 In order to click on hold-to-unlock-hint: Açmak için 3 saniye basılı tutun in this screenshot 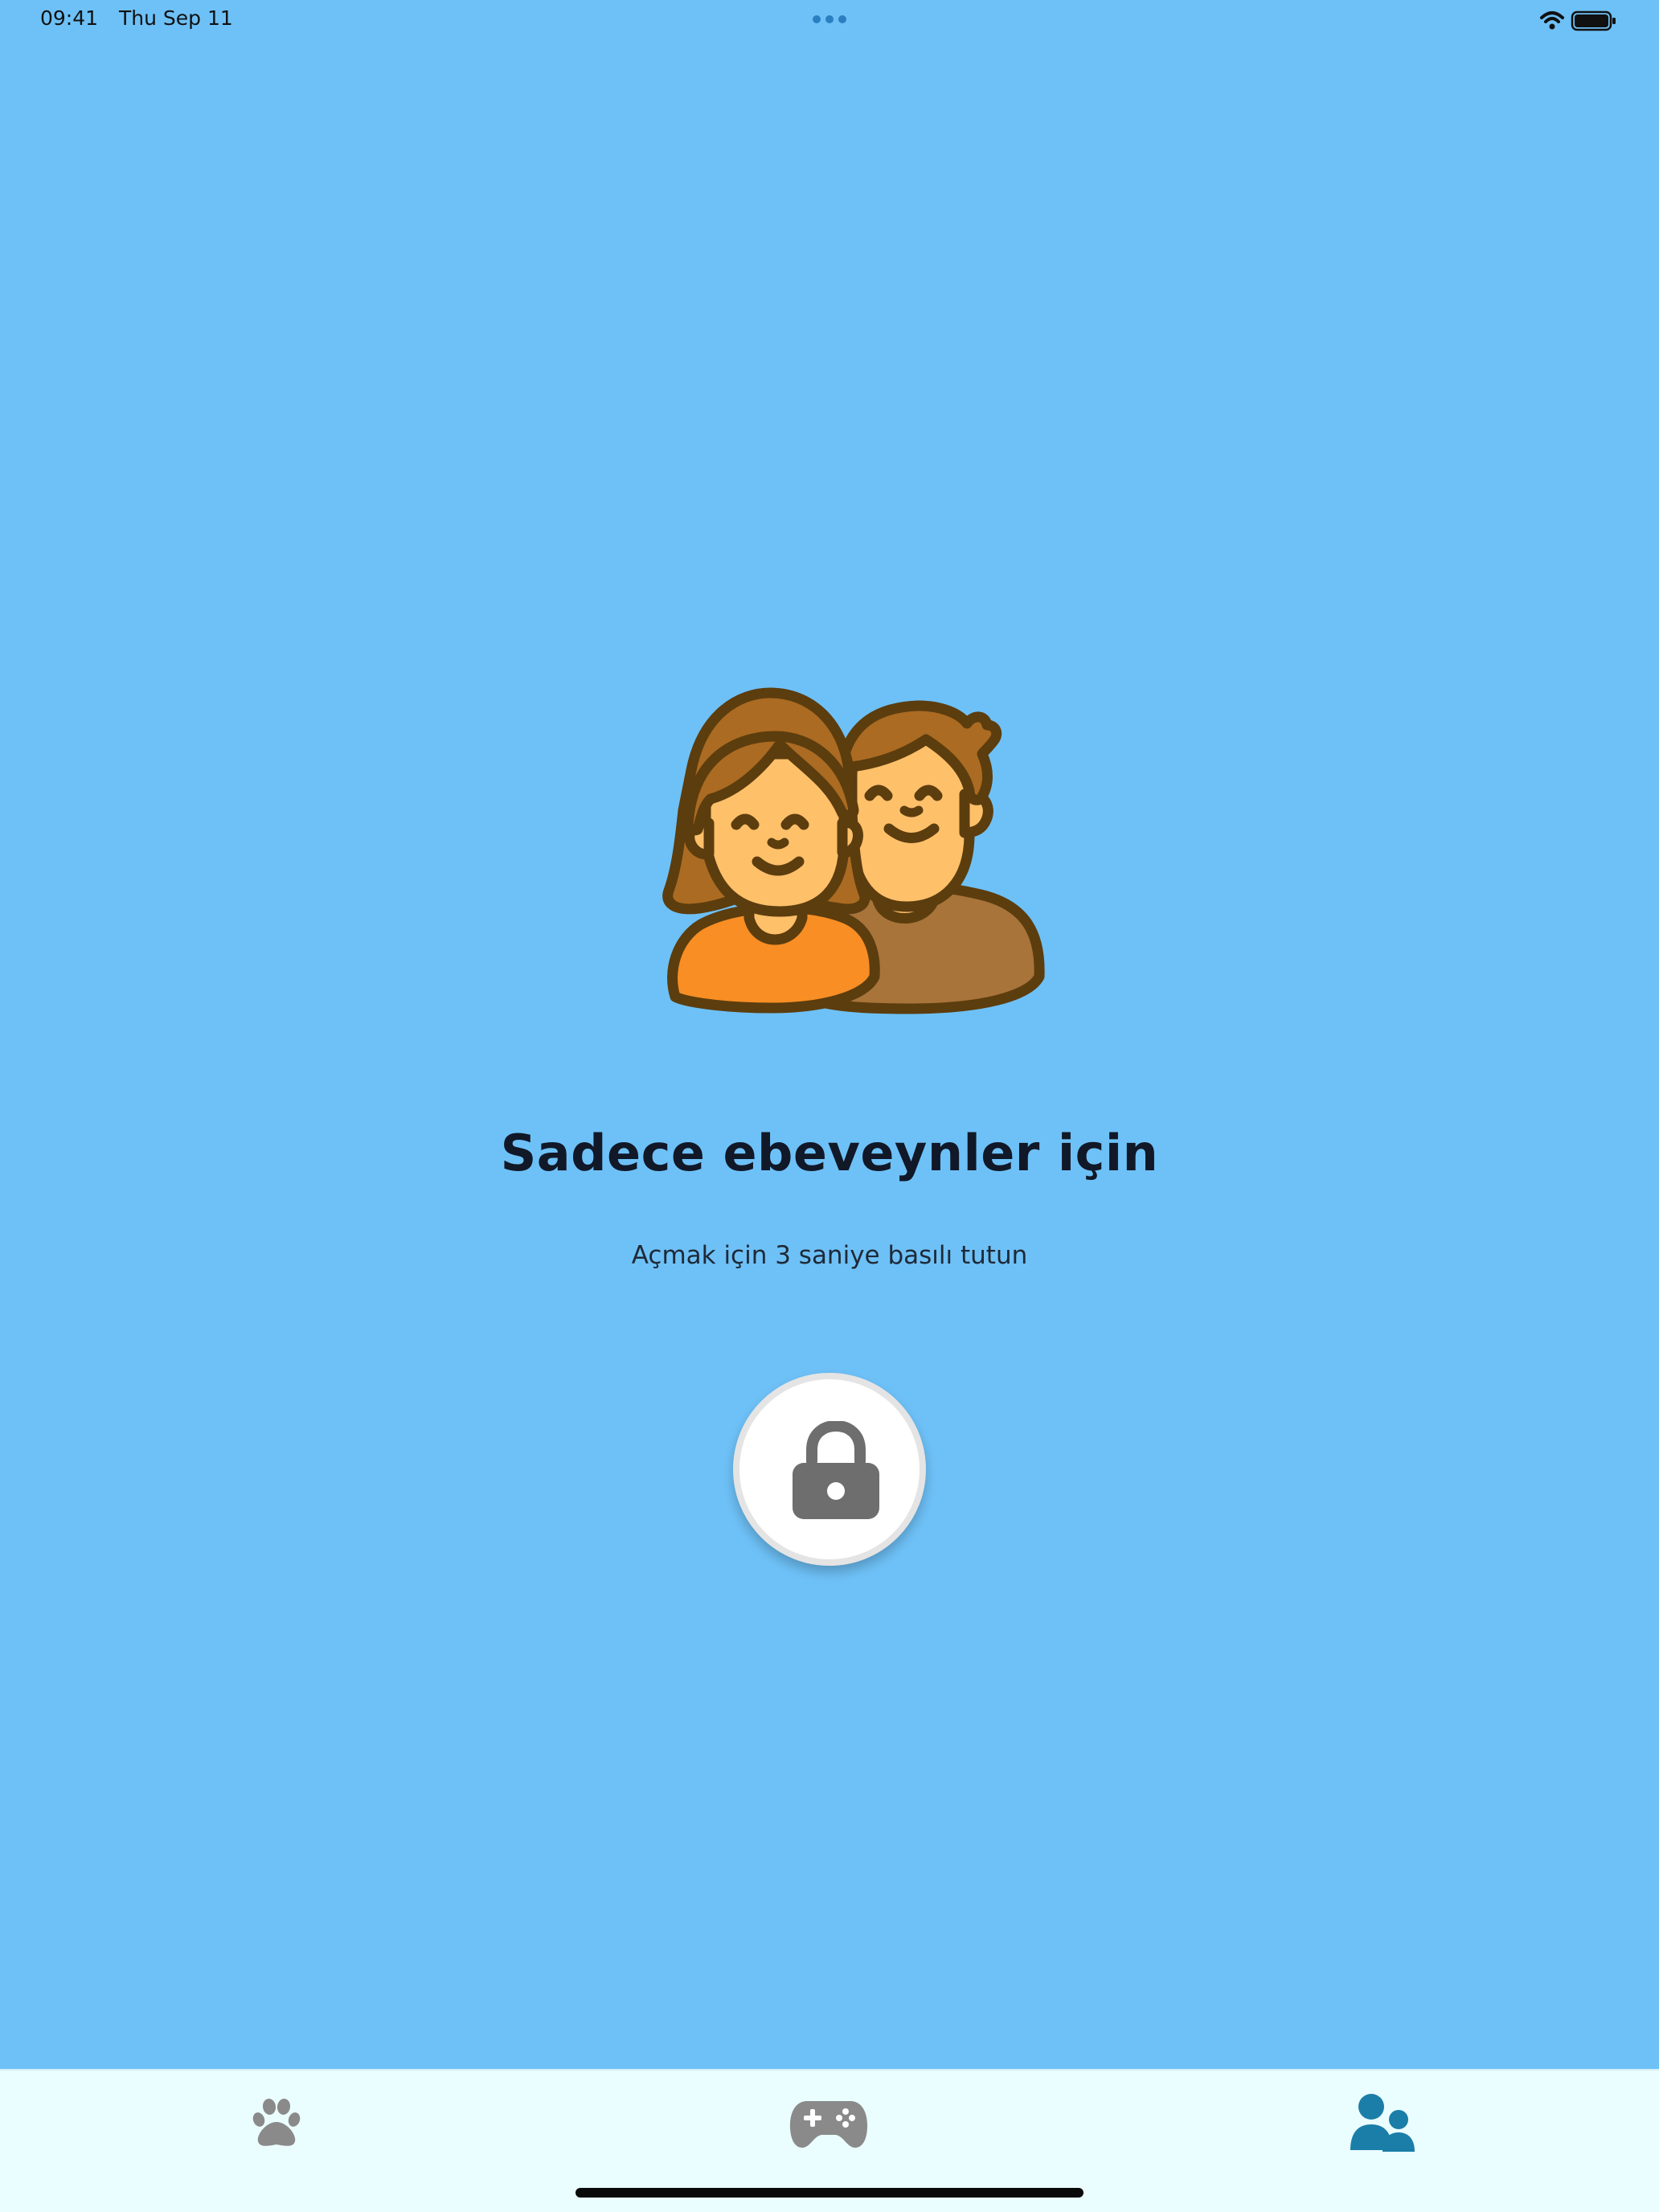, I will do `click(829, 1255)`.